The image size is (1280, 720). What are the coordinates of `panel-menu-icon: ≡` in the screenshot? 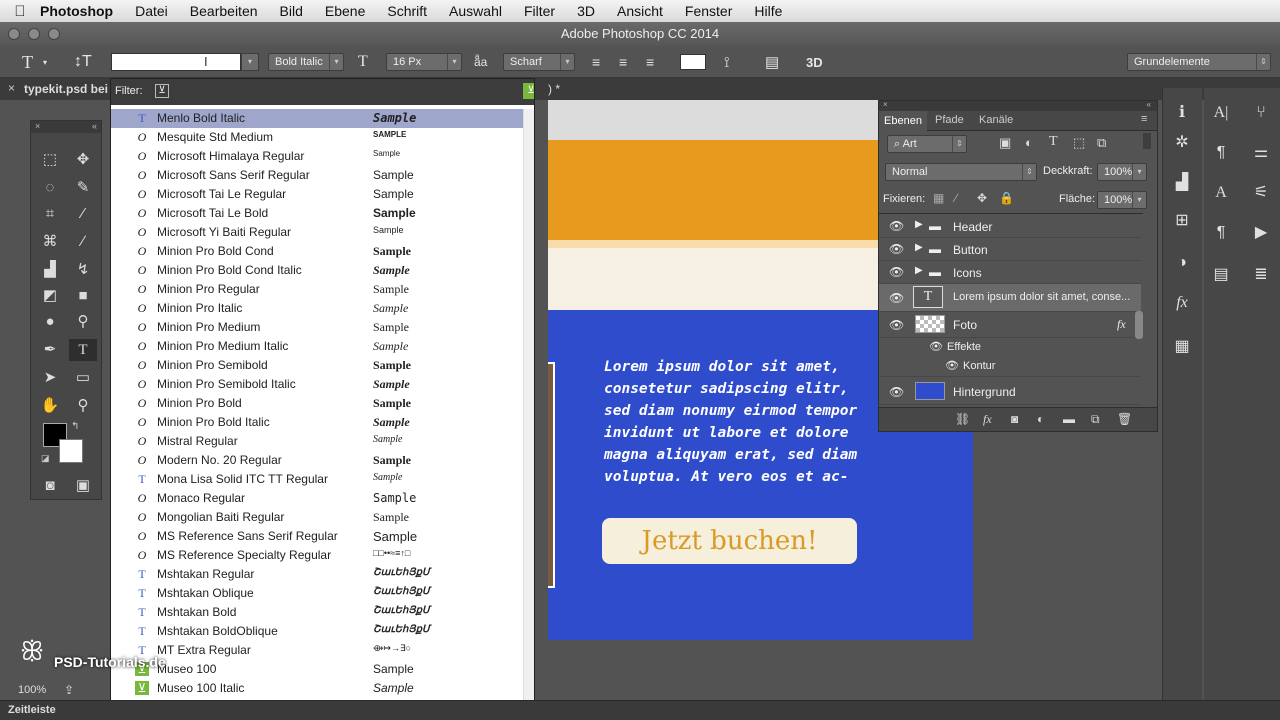 It's located at (1144, 119).